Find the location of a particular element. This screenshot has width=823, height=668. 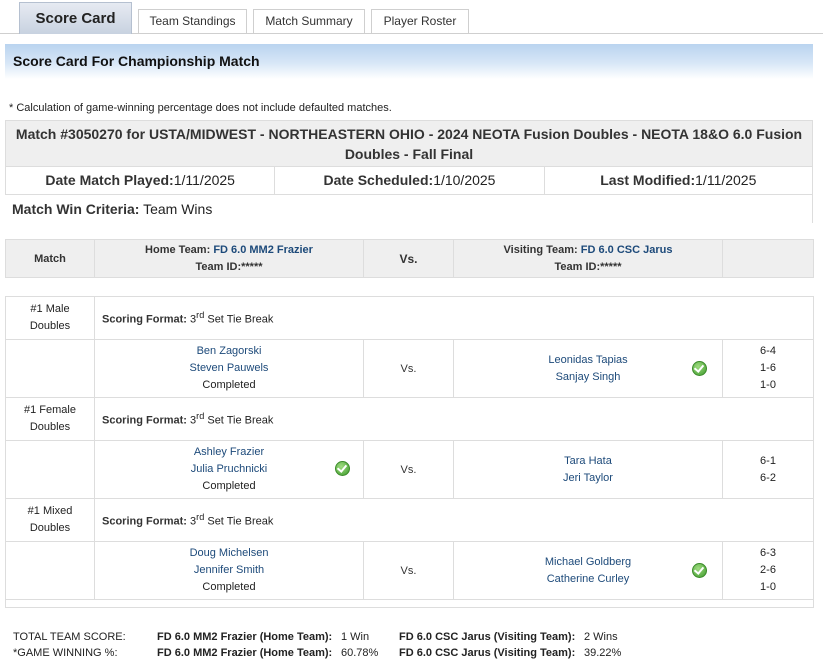

home-score: 1 Win is located at coordinates (355, 637).